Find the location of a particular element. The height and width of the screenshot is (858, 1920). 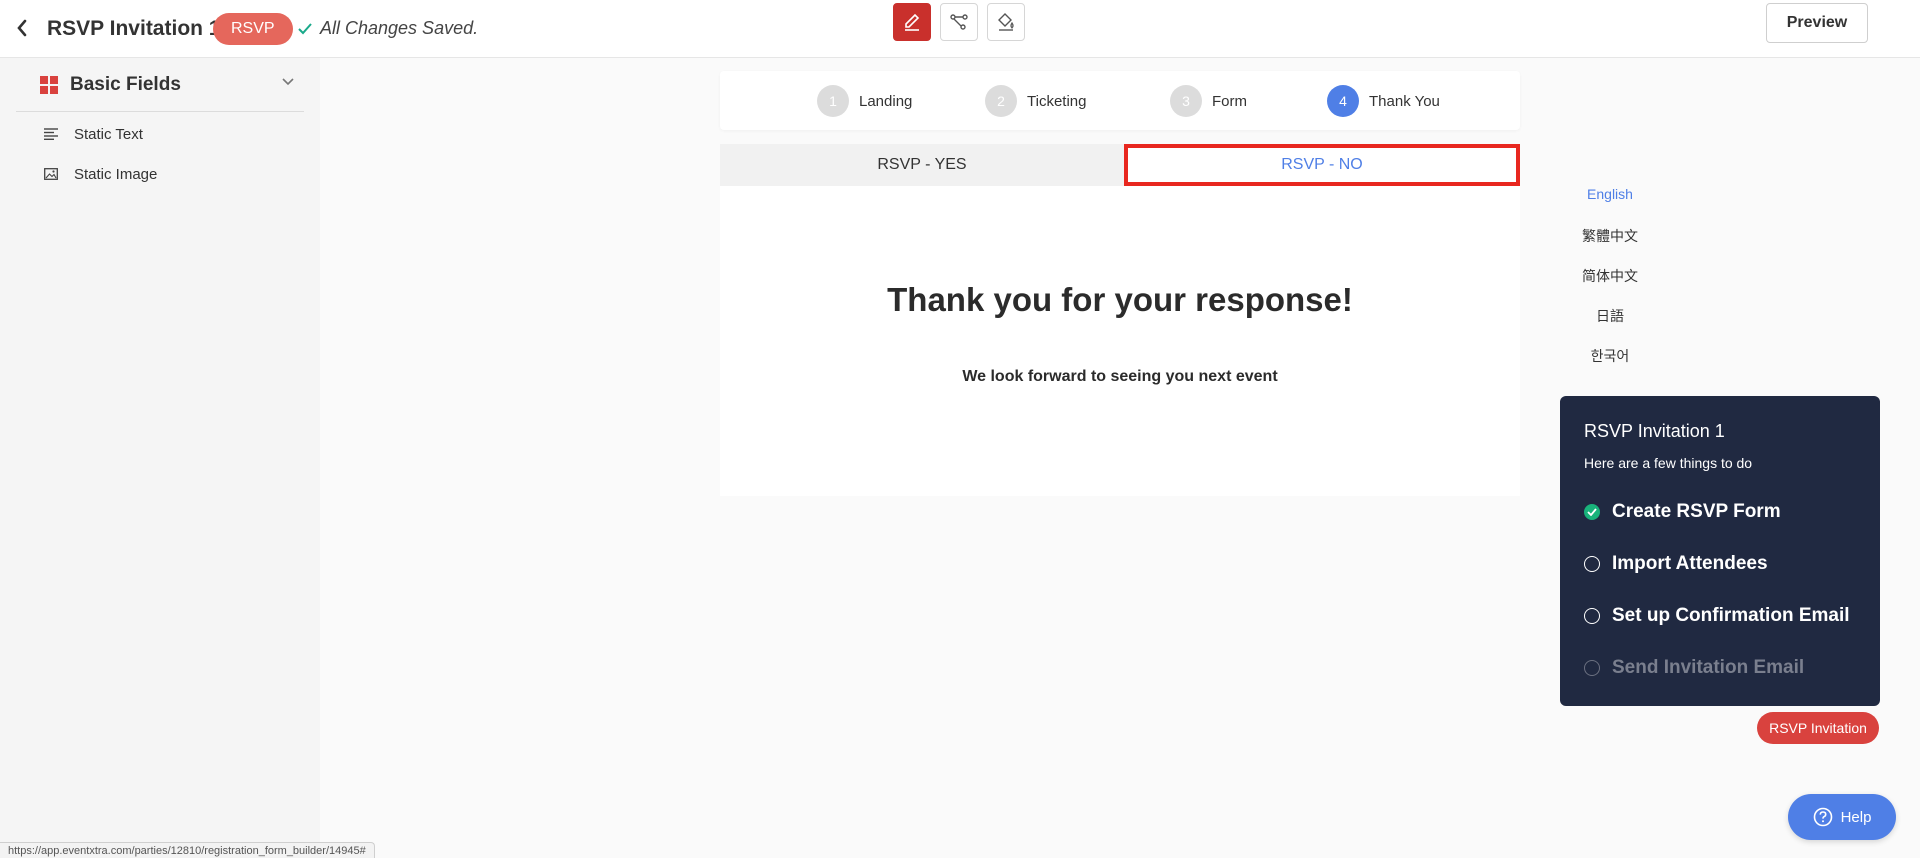

checklist-item-confirmation-email: Set up Confirmation Email is located at coordinates (1717, 616).